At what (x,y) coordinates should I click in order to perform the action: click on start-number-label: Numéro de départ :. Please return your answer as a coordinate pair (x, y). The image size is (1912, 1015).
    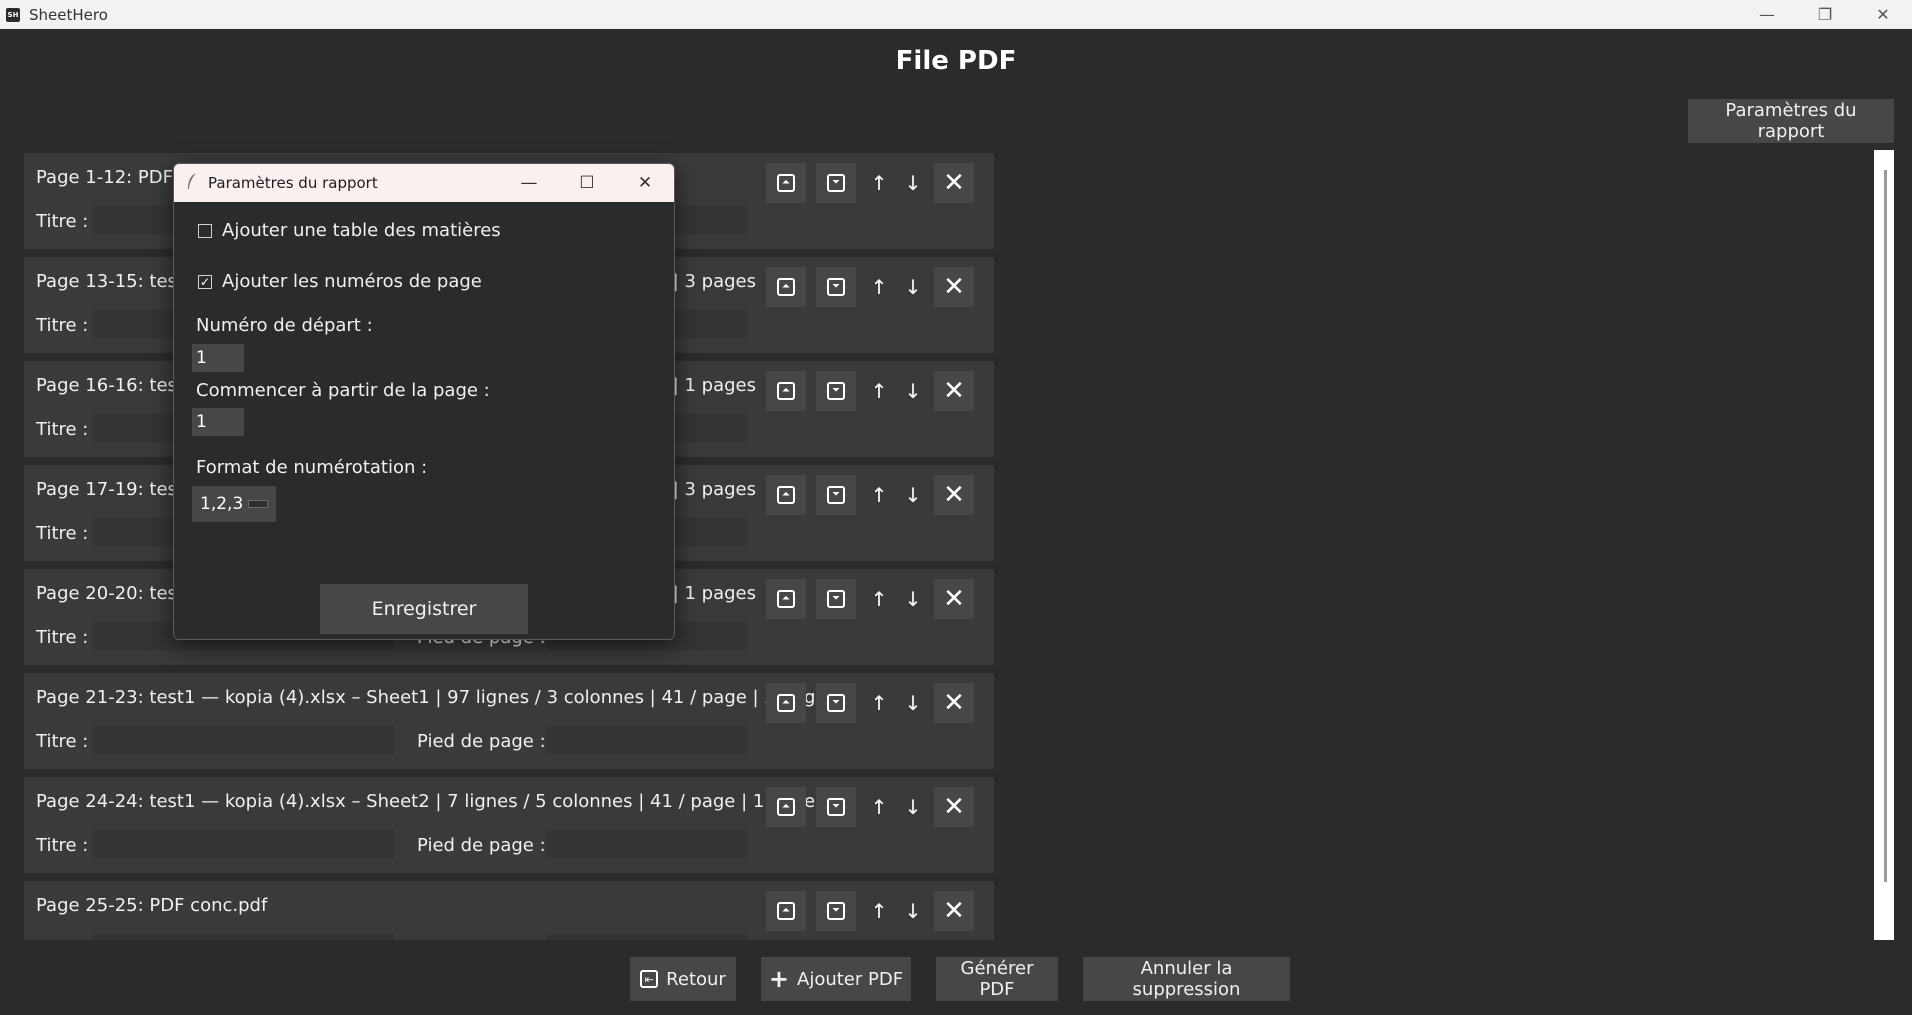
    Looking at the image, I should click on (284, 325).